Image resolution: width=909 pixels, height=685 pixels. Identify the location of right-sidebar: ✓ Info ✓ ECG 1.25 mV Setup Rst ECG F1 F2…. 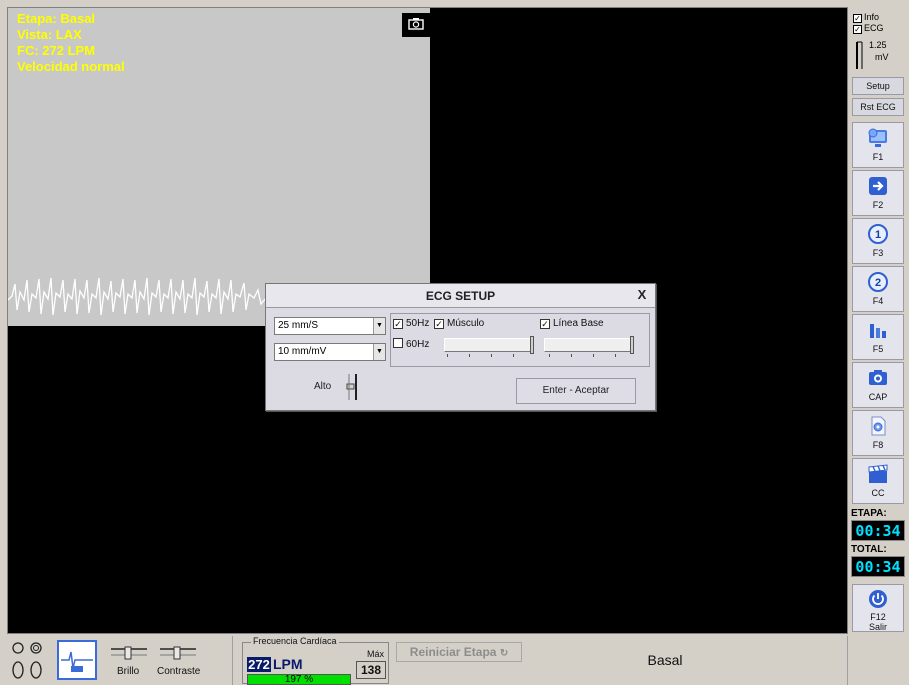
(878, 320).